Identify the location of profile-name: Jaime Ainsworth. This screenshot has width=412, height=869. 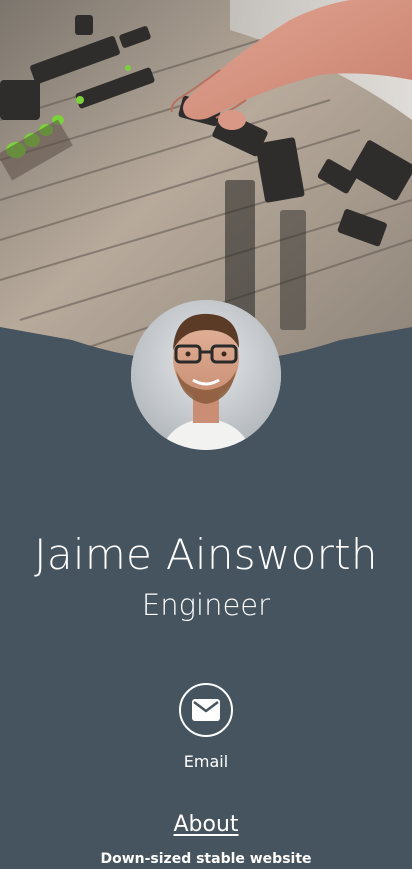
(206, 554).